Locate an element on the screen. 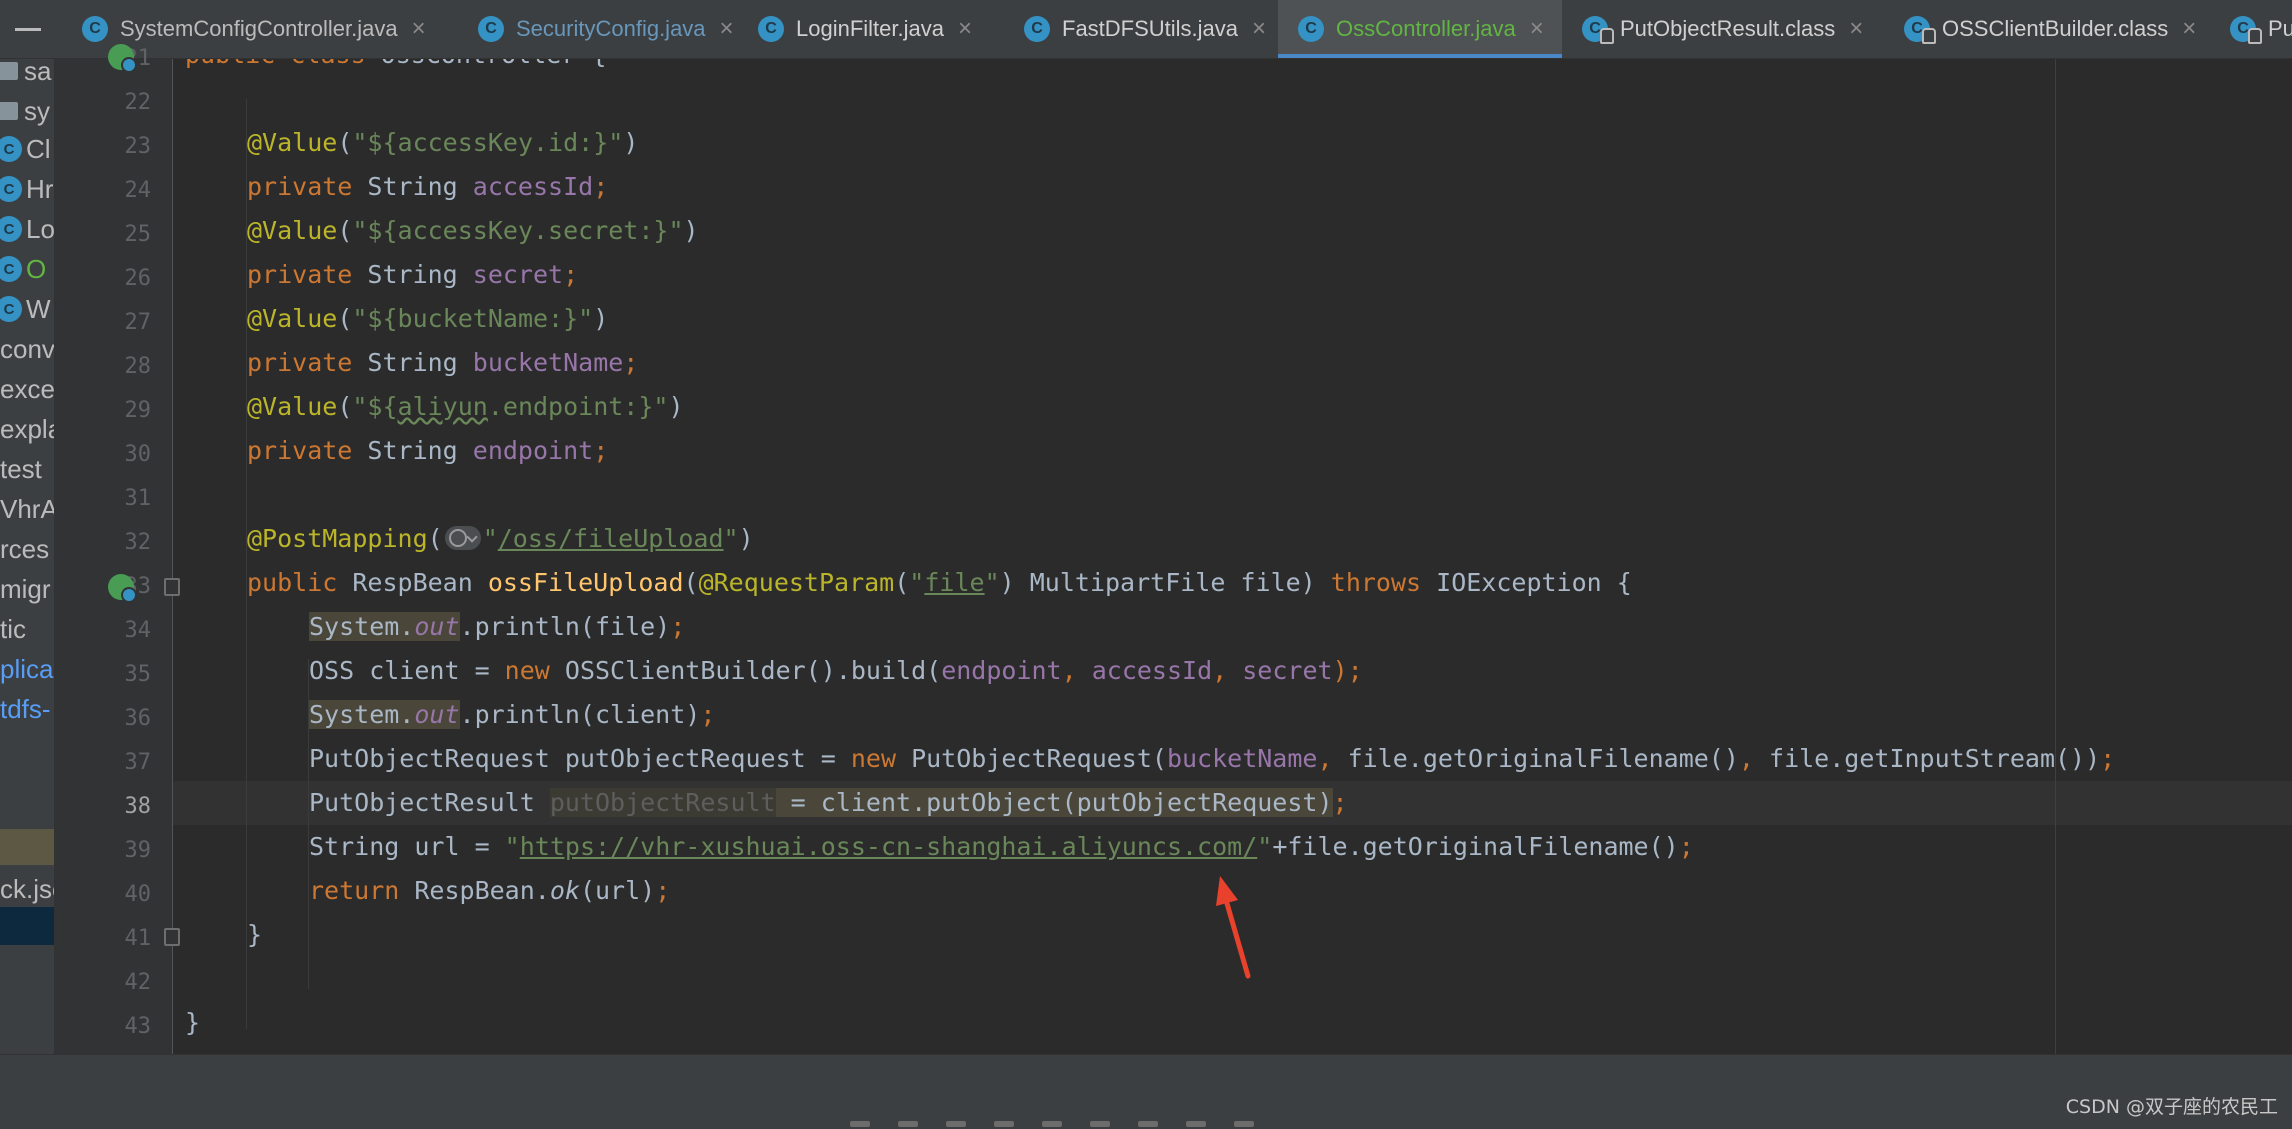 This screenshot has width=2292, height=1129. code-line-30: private String endpoint; is located at coordinates (428, 450).